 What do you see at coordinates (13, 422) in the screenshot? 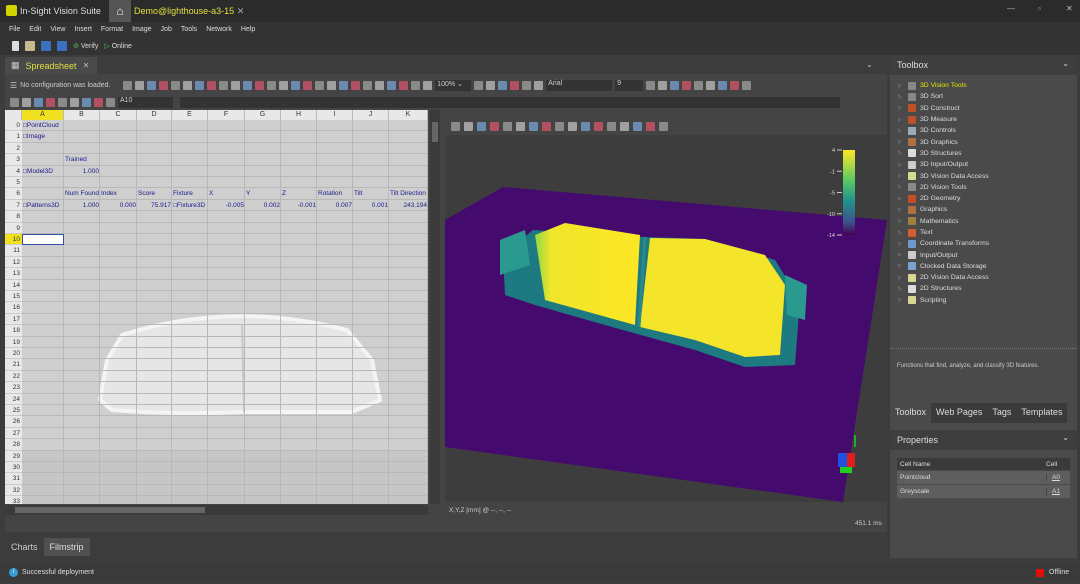
I see `row-header: 26` at bounding box center [13, 422].